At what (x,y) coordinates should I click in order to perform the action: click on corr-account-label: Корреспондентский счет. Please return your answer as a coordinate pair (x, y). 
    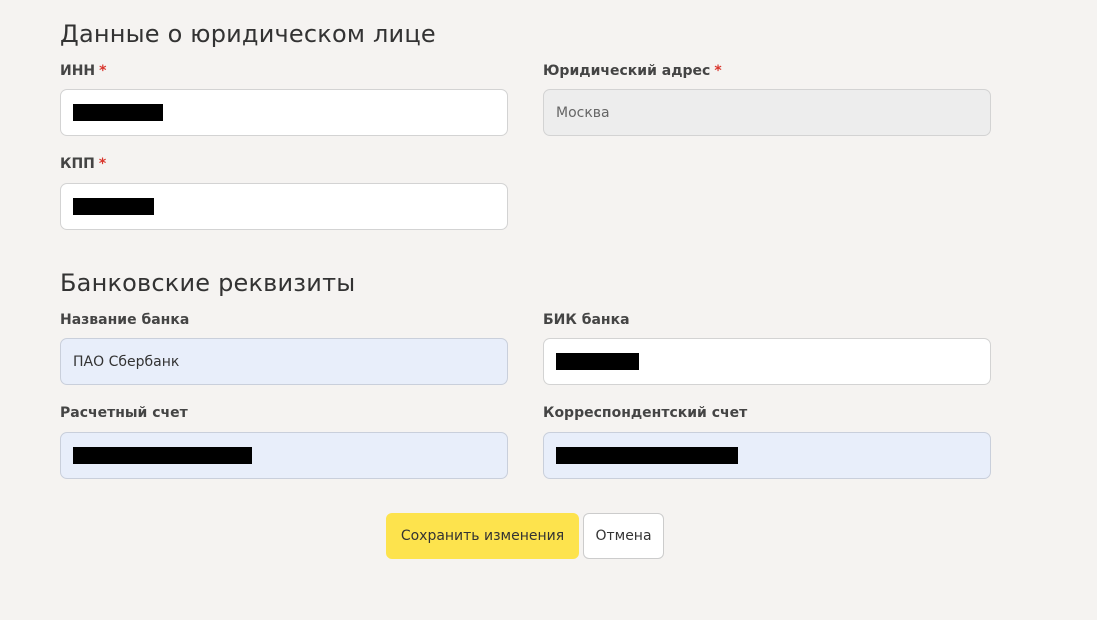
    Looking at the image, I should click on (645, 413).